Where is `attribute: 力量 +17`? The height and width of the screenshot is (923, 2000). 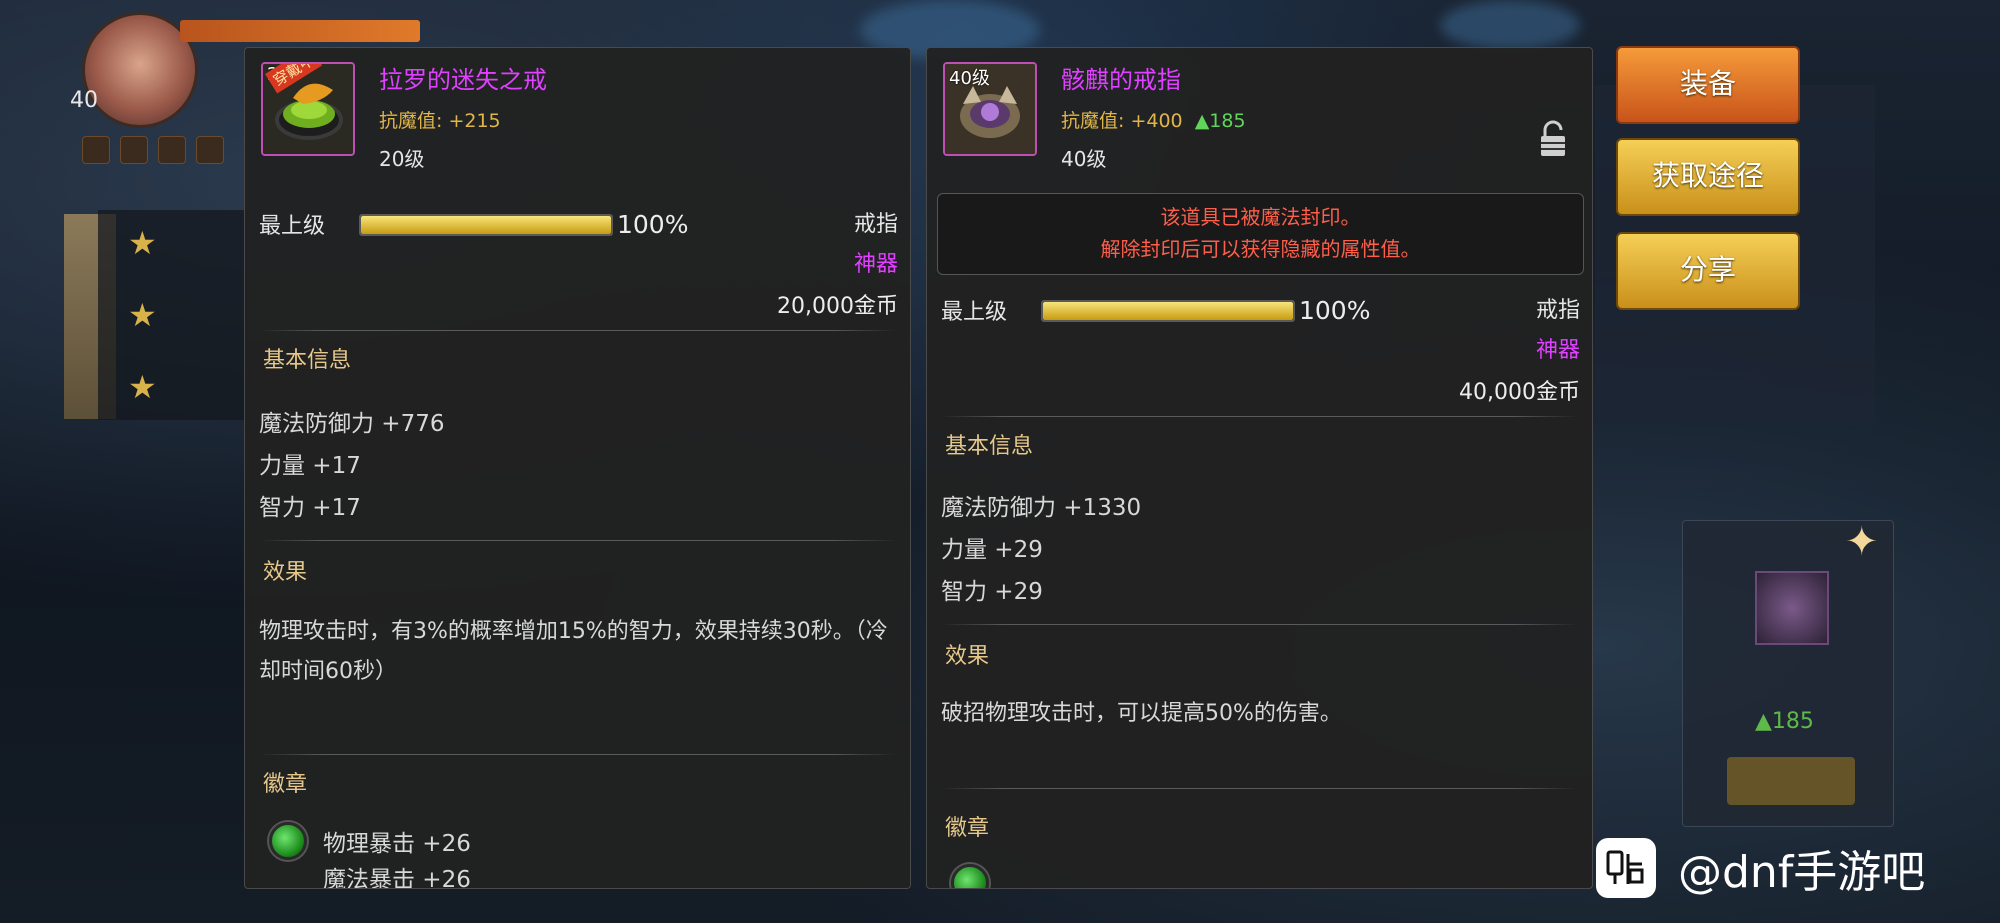
attribute: 力量 +17 is located at coordinates (310, 466).